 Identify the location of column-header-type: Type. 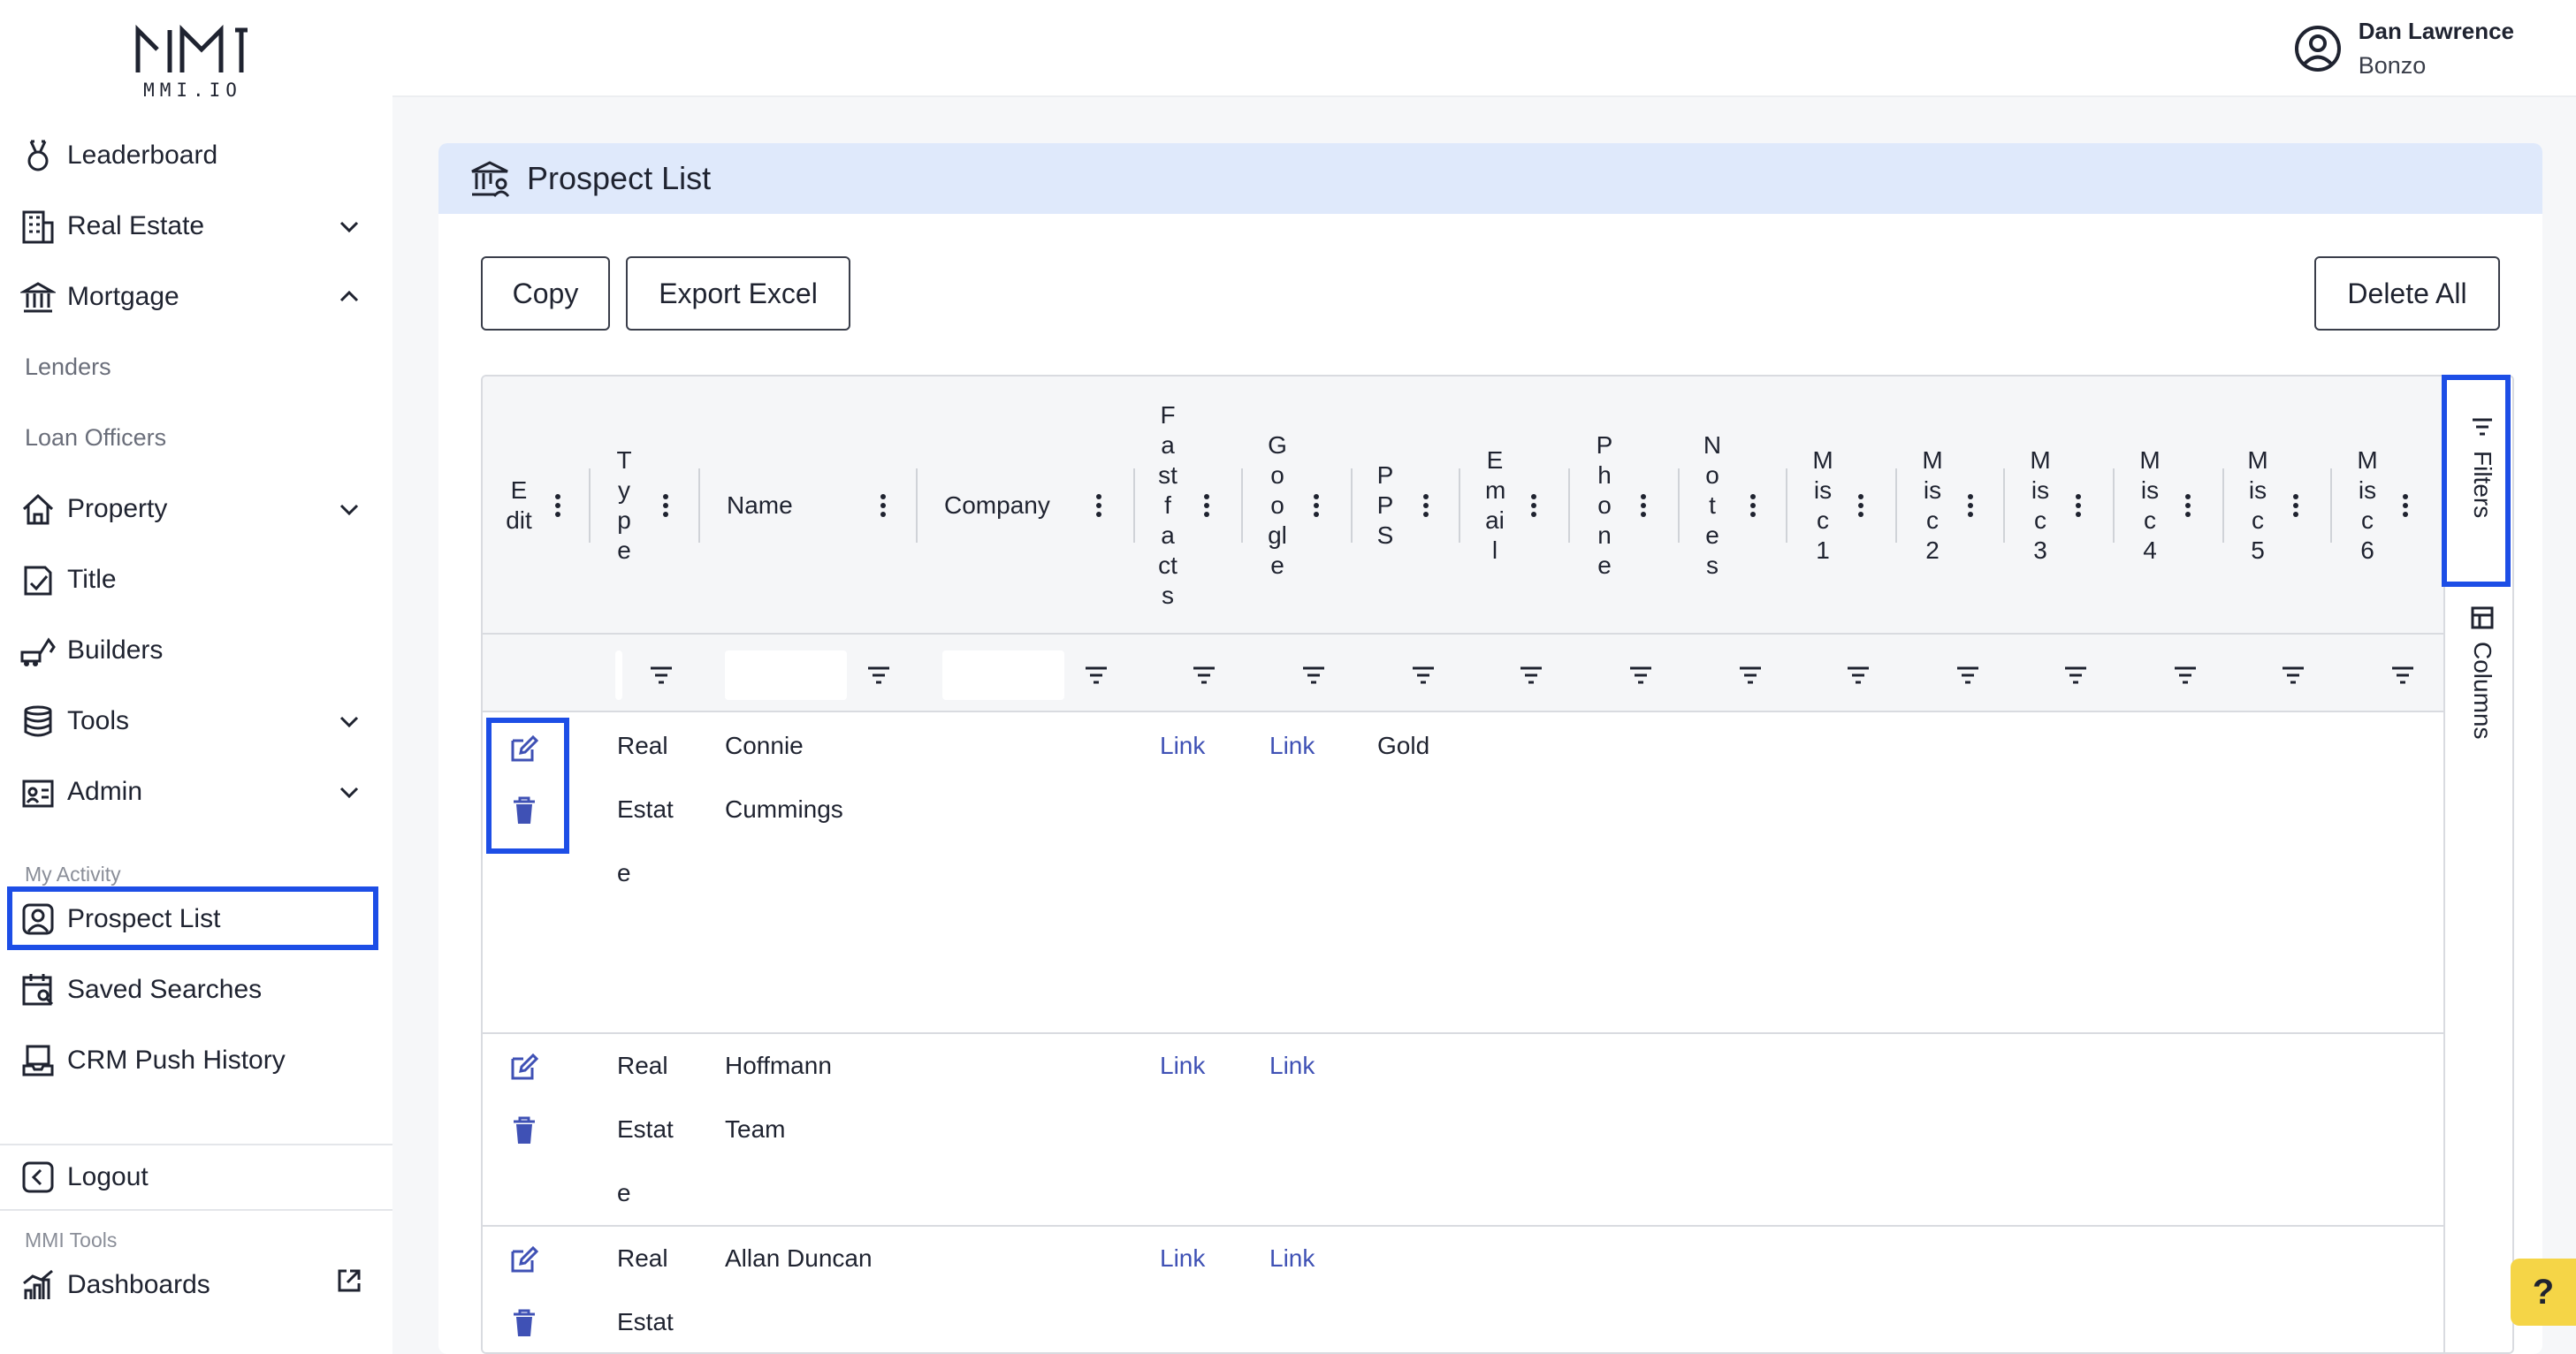
(624, 506).